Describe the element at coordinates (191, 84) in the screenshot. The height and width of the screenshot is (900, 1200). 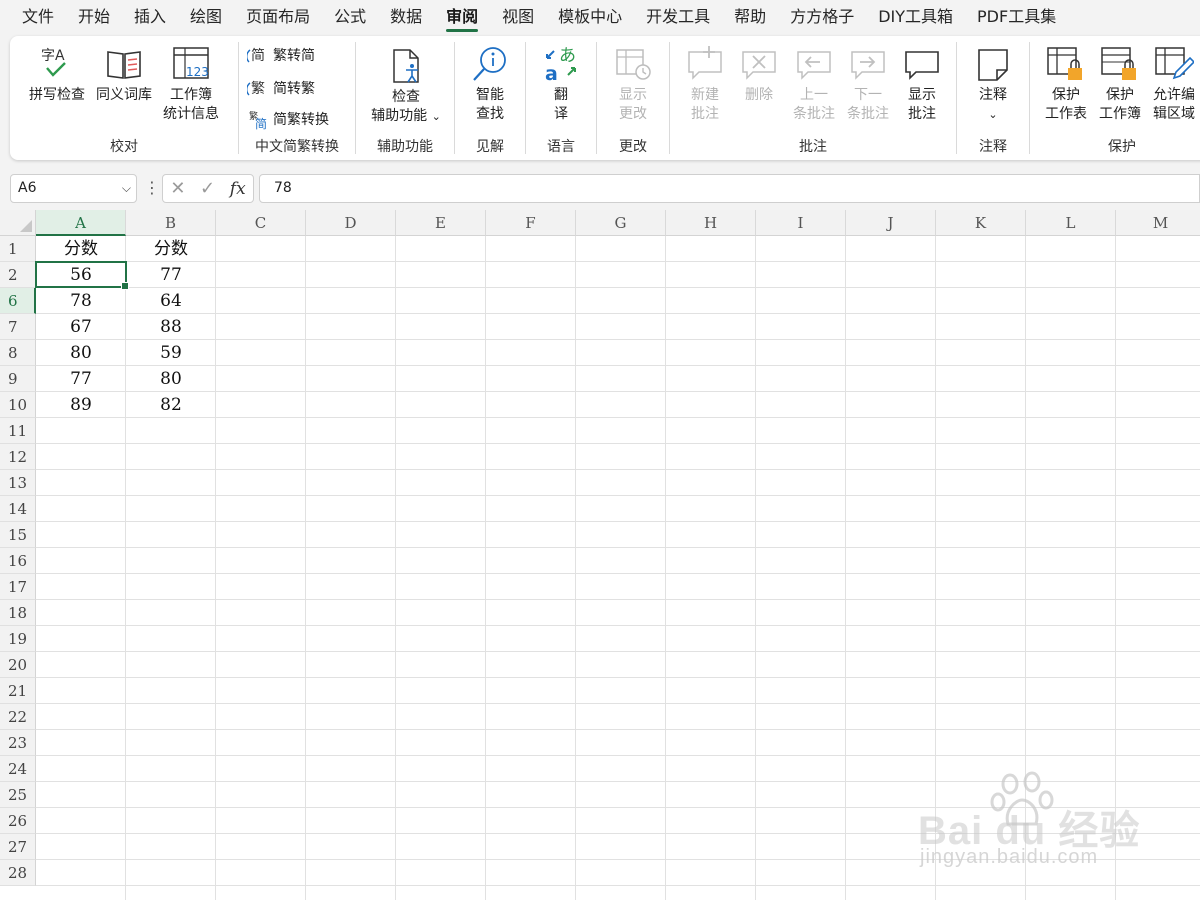
I see `workbook-statistics-button: 123 工作簿 统计信息` at that location.